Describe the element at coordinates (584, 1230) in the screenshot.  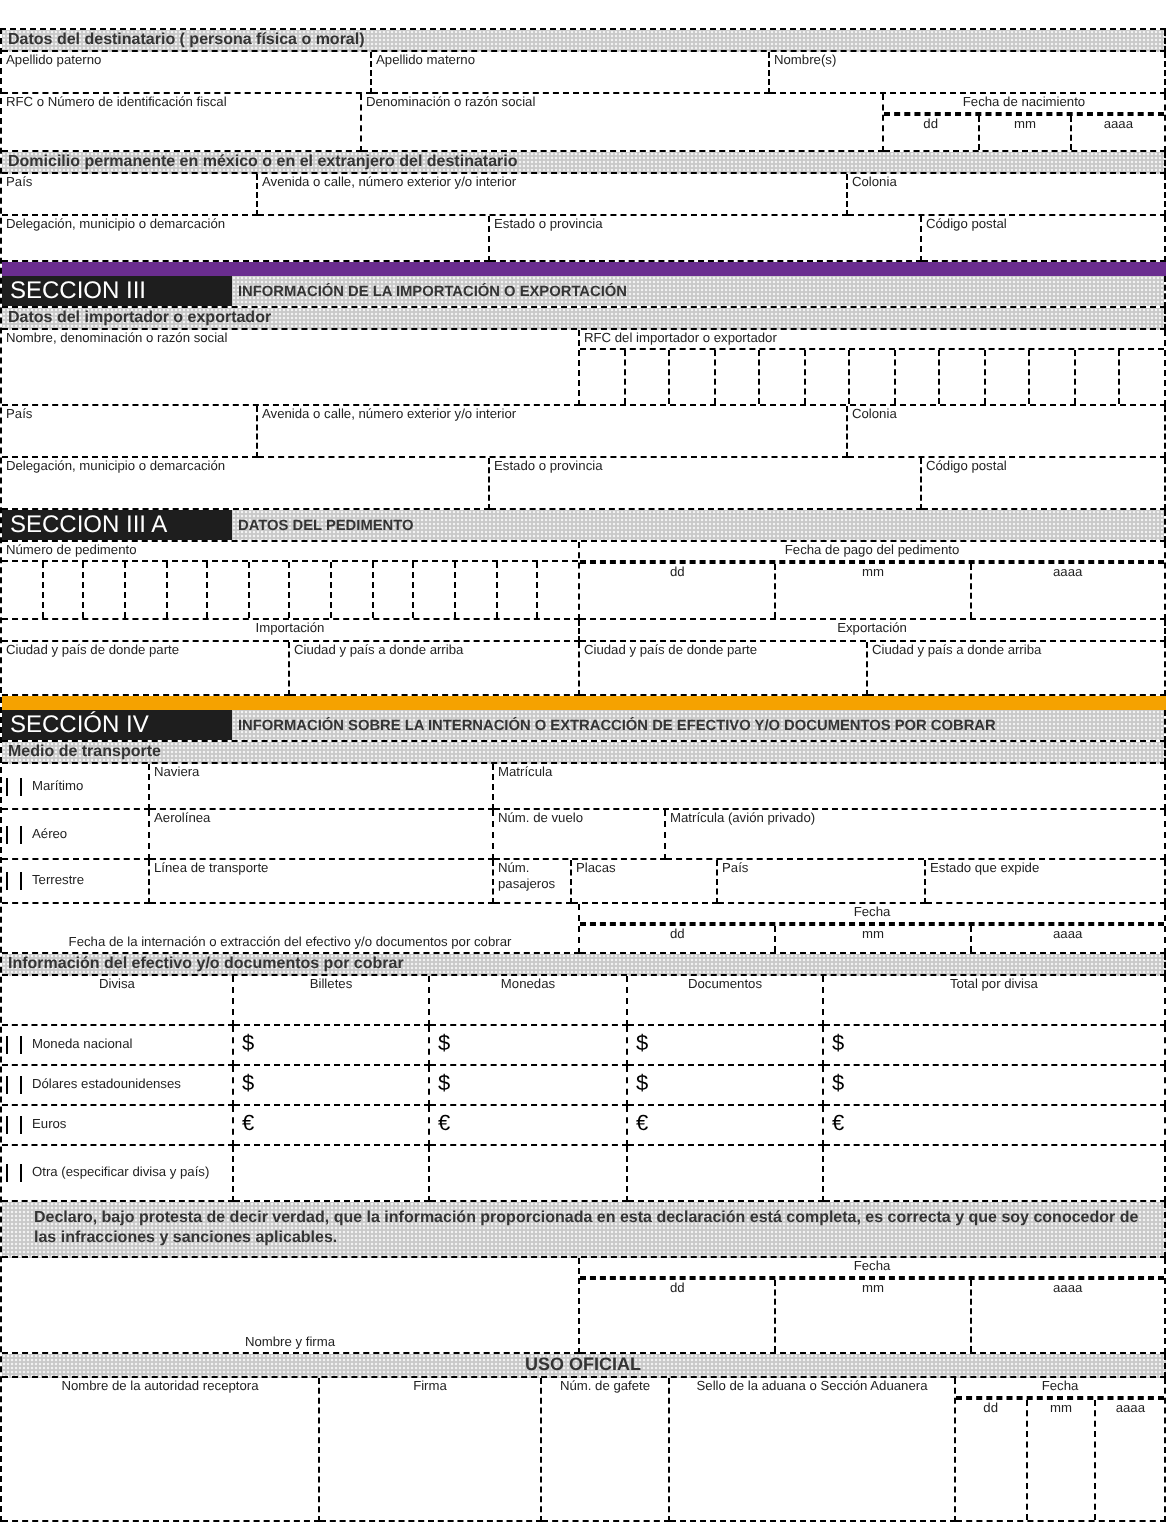
I see `declaration-text: Declaro, bajo protesta de decir verdad, que la información proporcionada en esta declaración está completa, es correcta y que soy conocedor de las infracciones y sanciones aplicables.` at that location.